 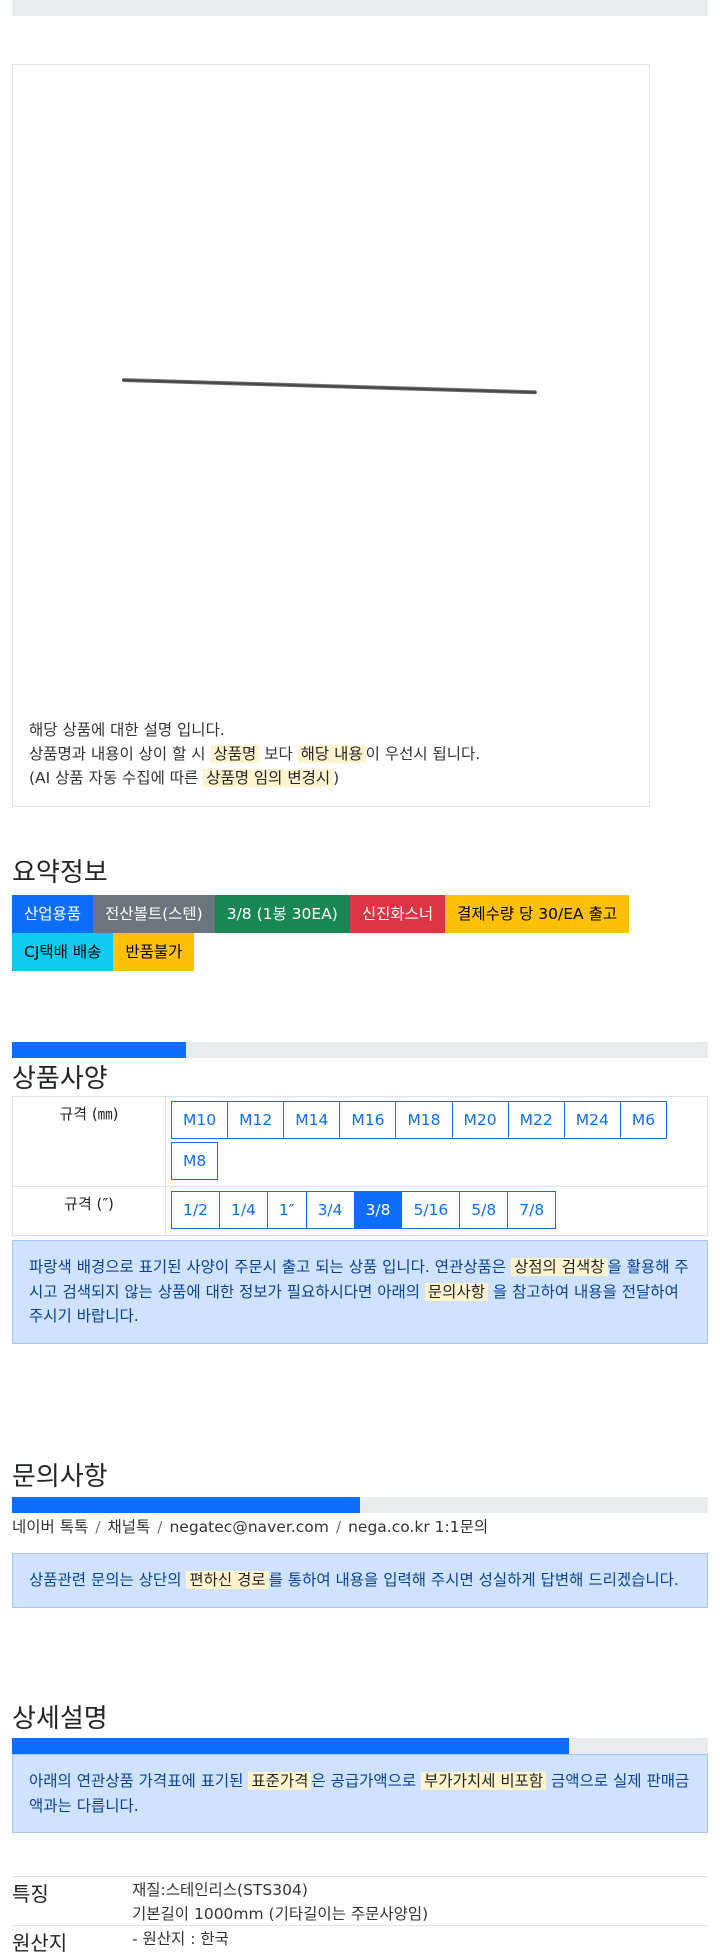 I want to click on summary-badge: 반품불가, so click(x=154, y=952).